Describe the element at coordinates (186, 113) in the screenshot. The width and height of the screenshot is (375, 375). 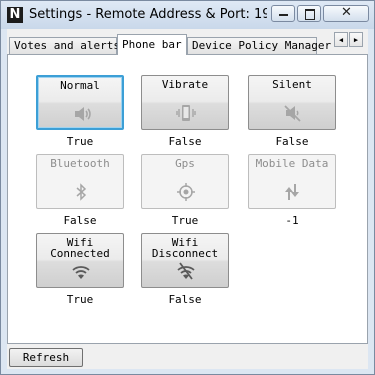
I see `vibrate-icon` at that location.